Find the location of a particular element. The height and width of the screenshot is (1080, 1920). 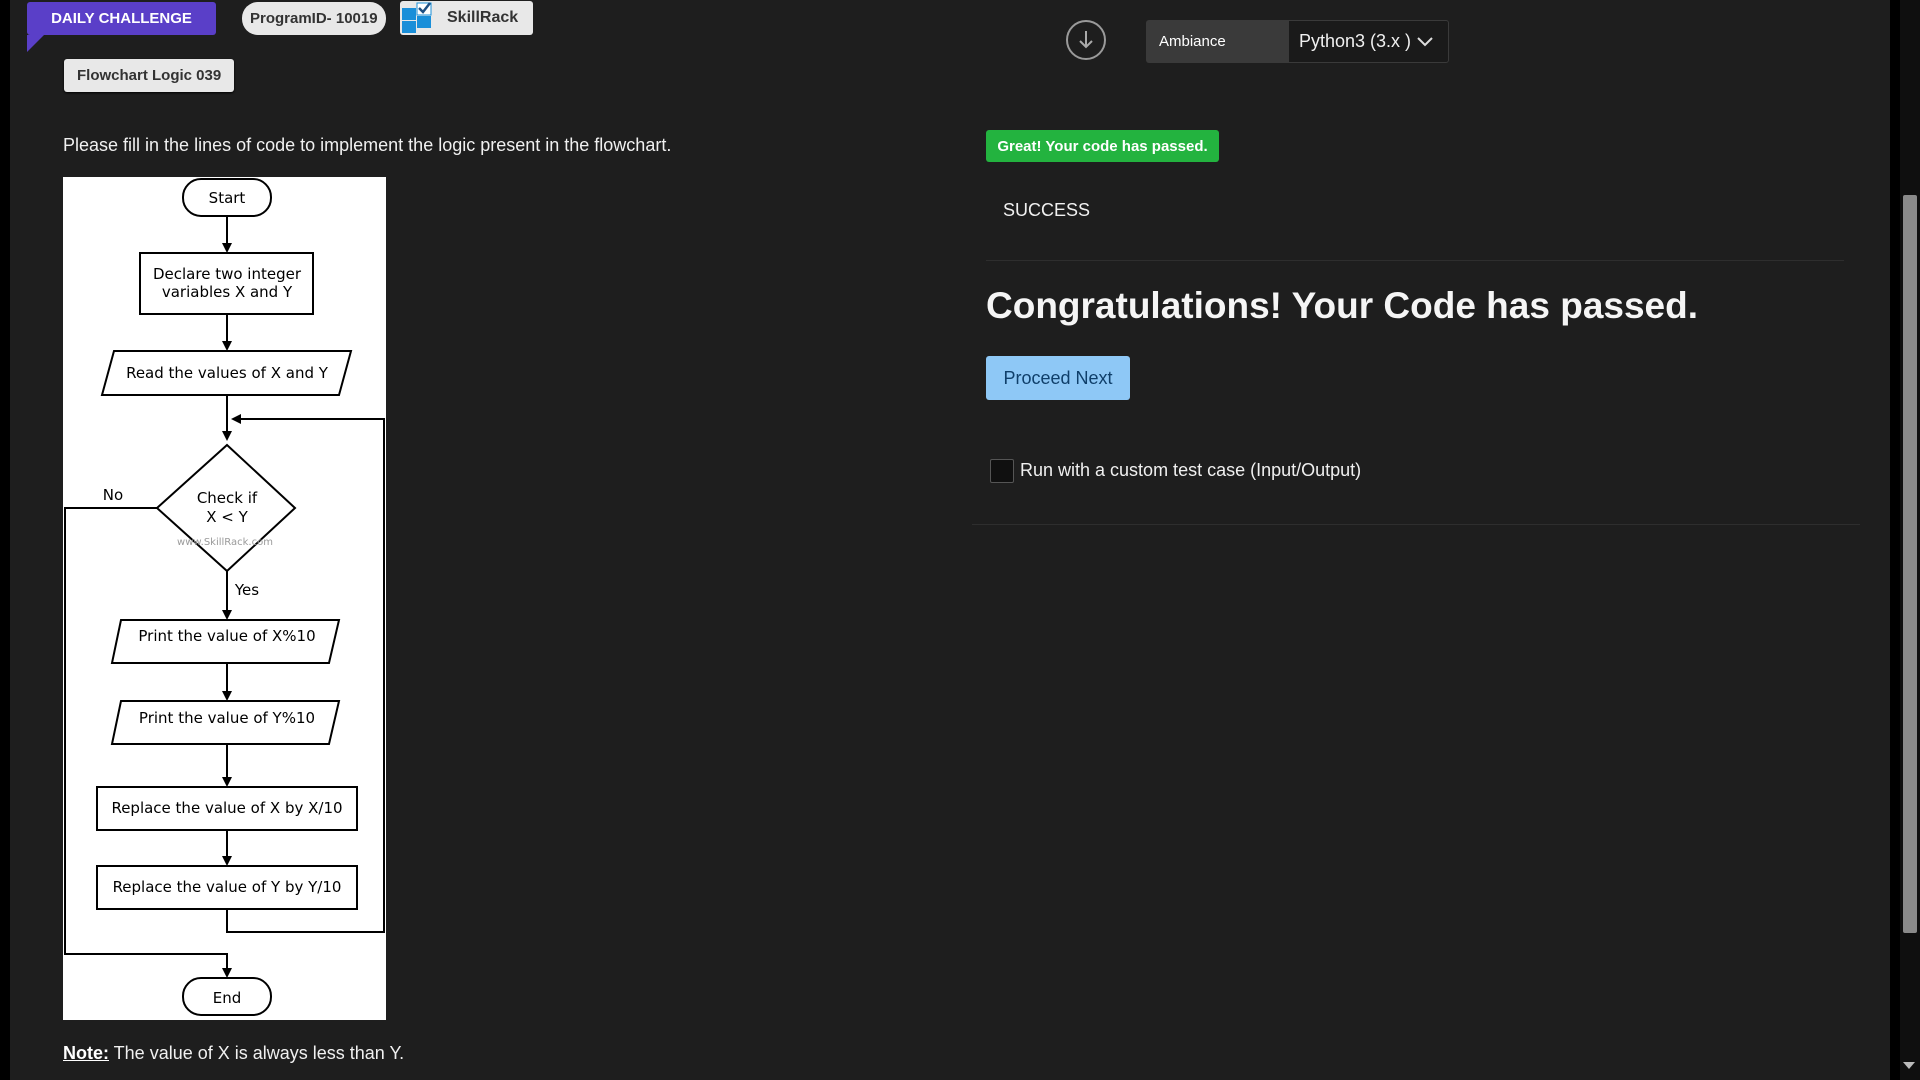

pass-badge: Great! Your code has passed. is located at coordinates (1102, 146).